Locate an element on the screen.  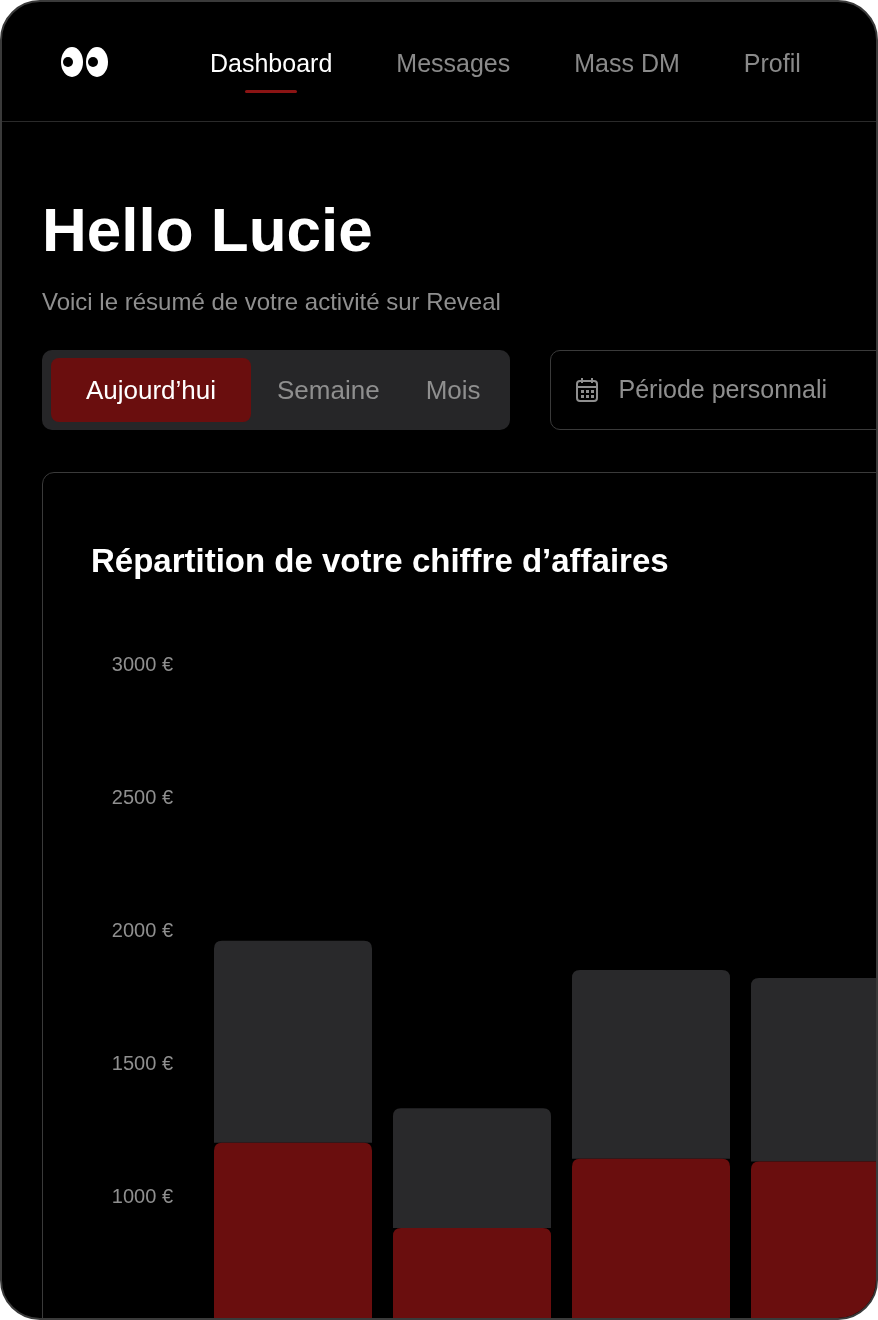
axis-label: 1000 € is located at coordinates (142, 1196).